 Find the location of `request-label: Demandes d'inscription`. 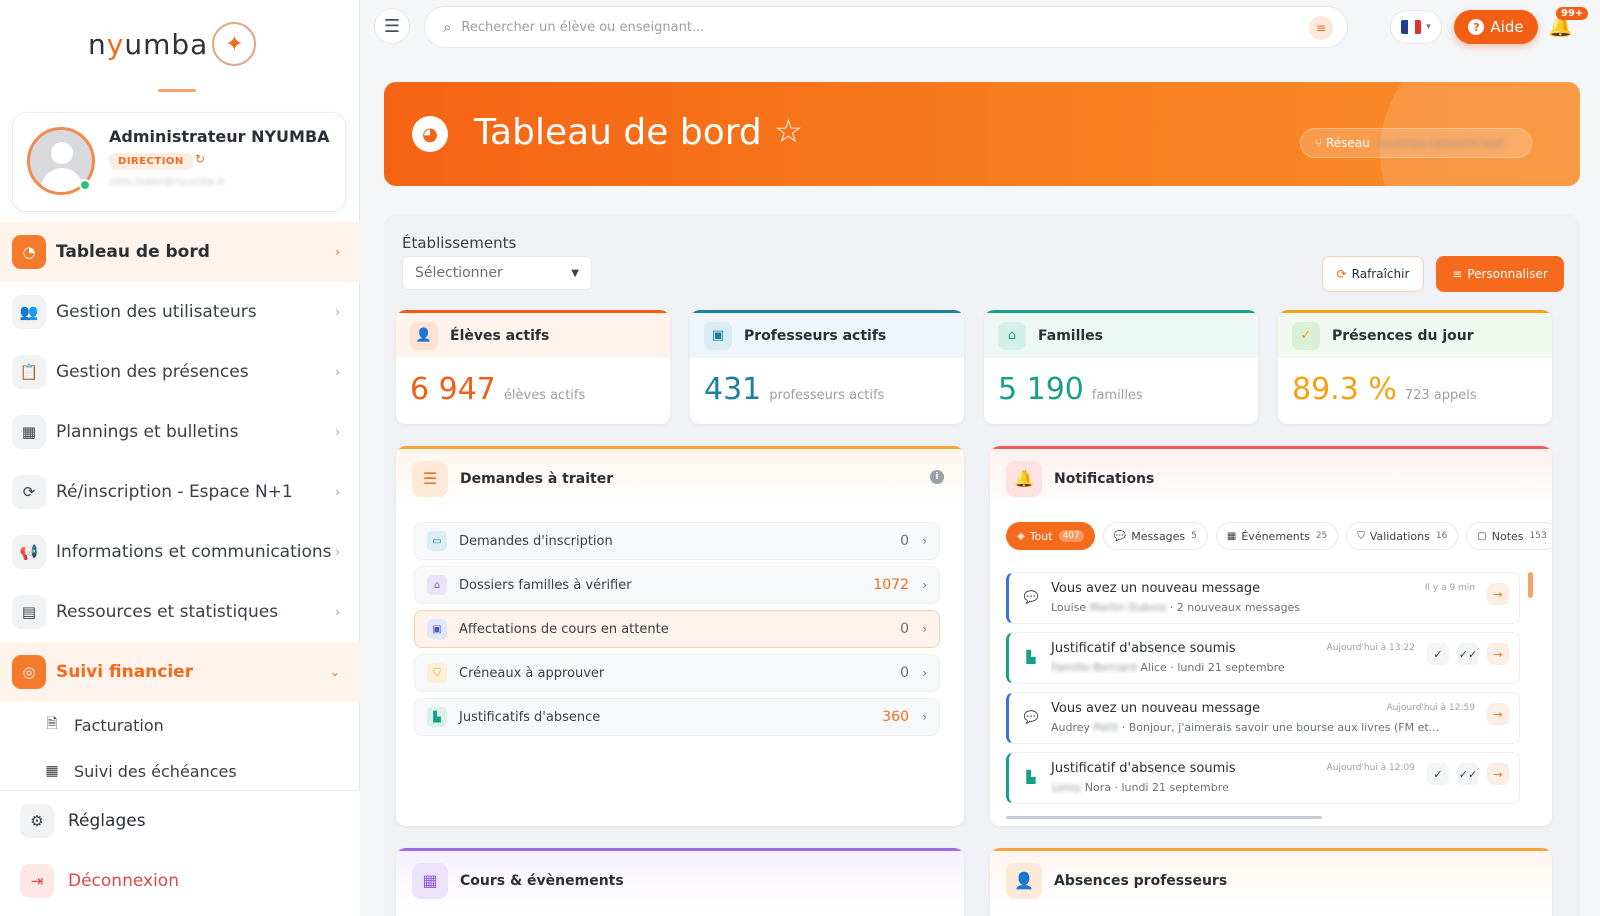

request-label: Demandes d'inscription is located at coordinates (536, 541).